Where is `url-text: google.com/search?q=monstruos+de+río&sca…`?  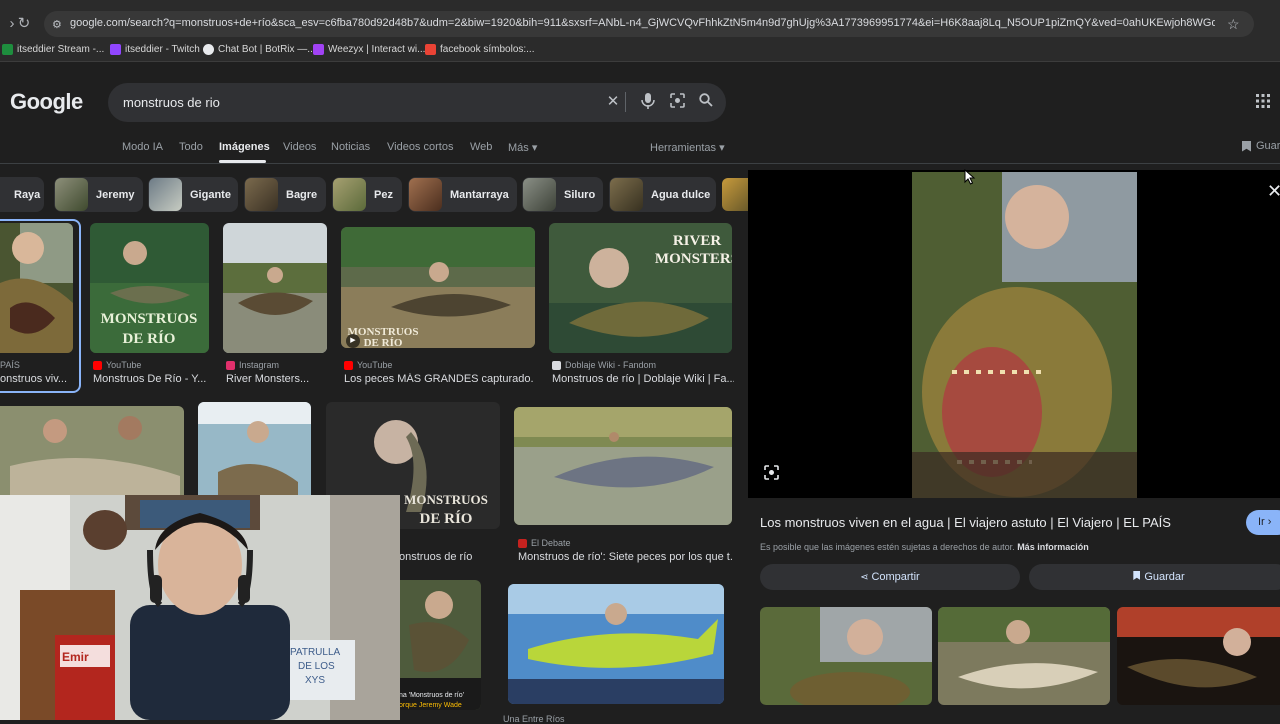
url-text: google.com/search?q=monstruos+de+río&sca… is located at coordinates (642, 23).